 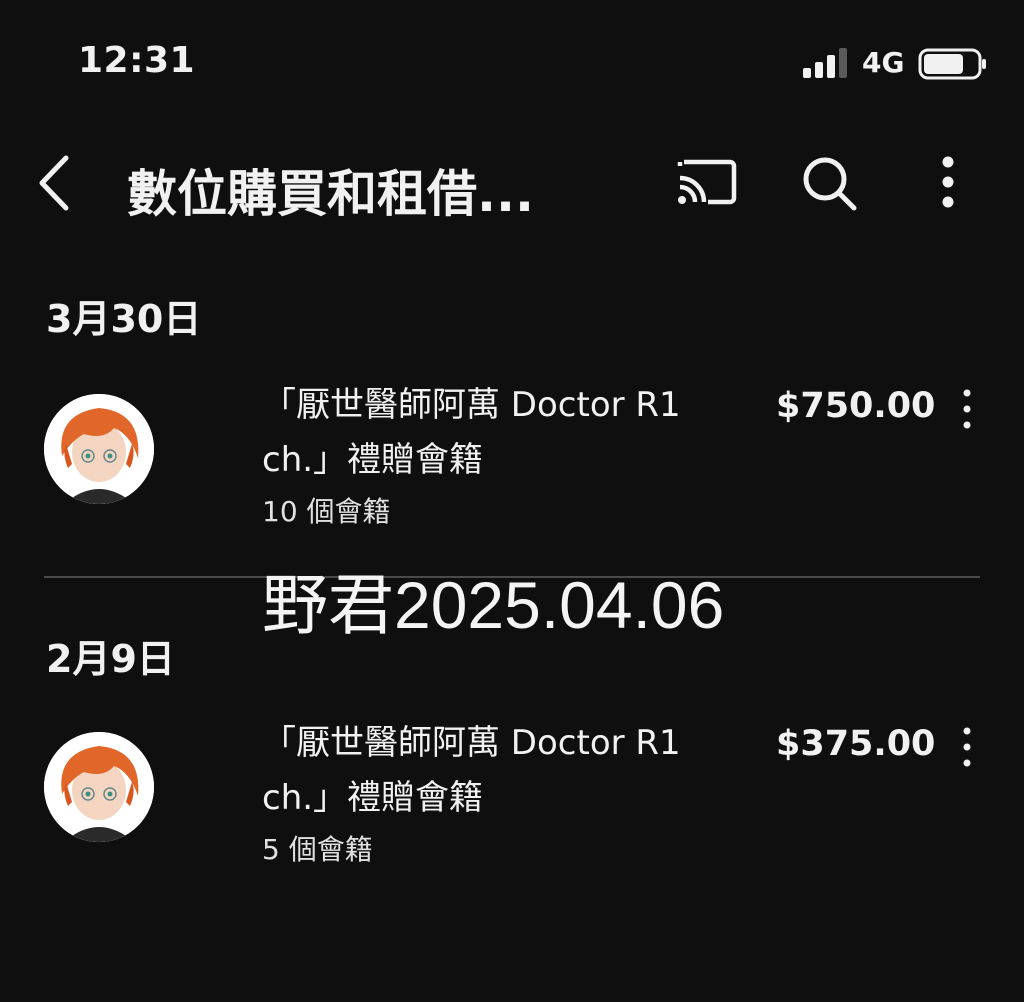 What do you see at coordinates (829, 183) in the screenshot?
I see `search-icon` at bounding box center [829, 183].